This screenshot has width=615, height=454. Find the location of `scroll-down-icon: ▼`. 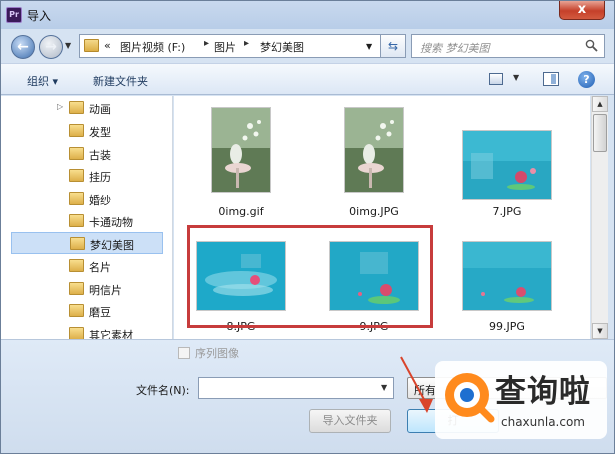

scroll-down-icon: ▼ is located at coordinates (600, 331).